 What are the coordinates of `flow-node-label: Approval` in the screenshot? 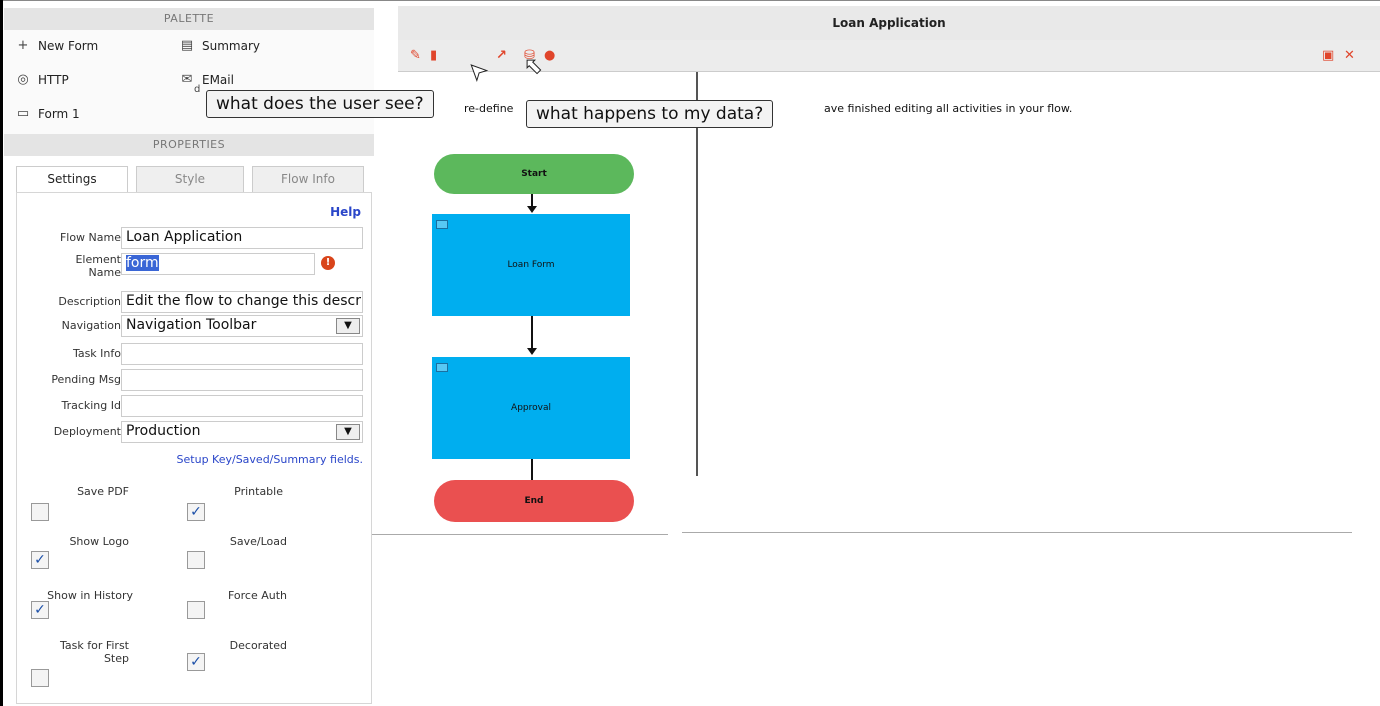 It's located at (531, 408).